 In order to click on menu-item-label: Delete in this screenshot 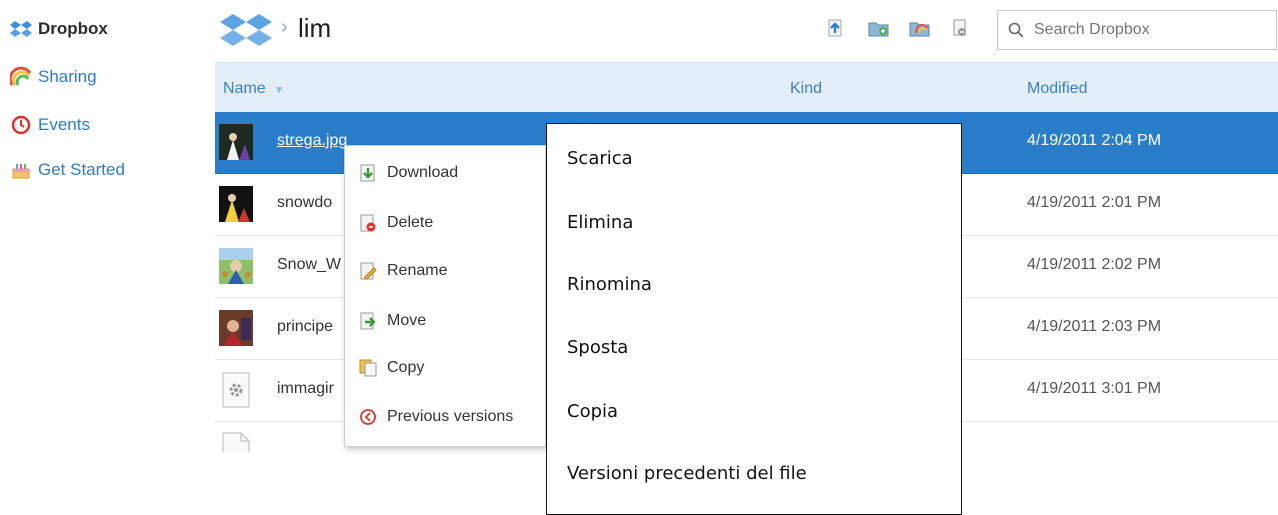, I will do `click(410, 222)`.